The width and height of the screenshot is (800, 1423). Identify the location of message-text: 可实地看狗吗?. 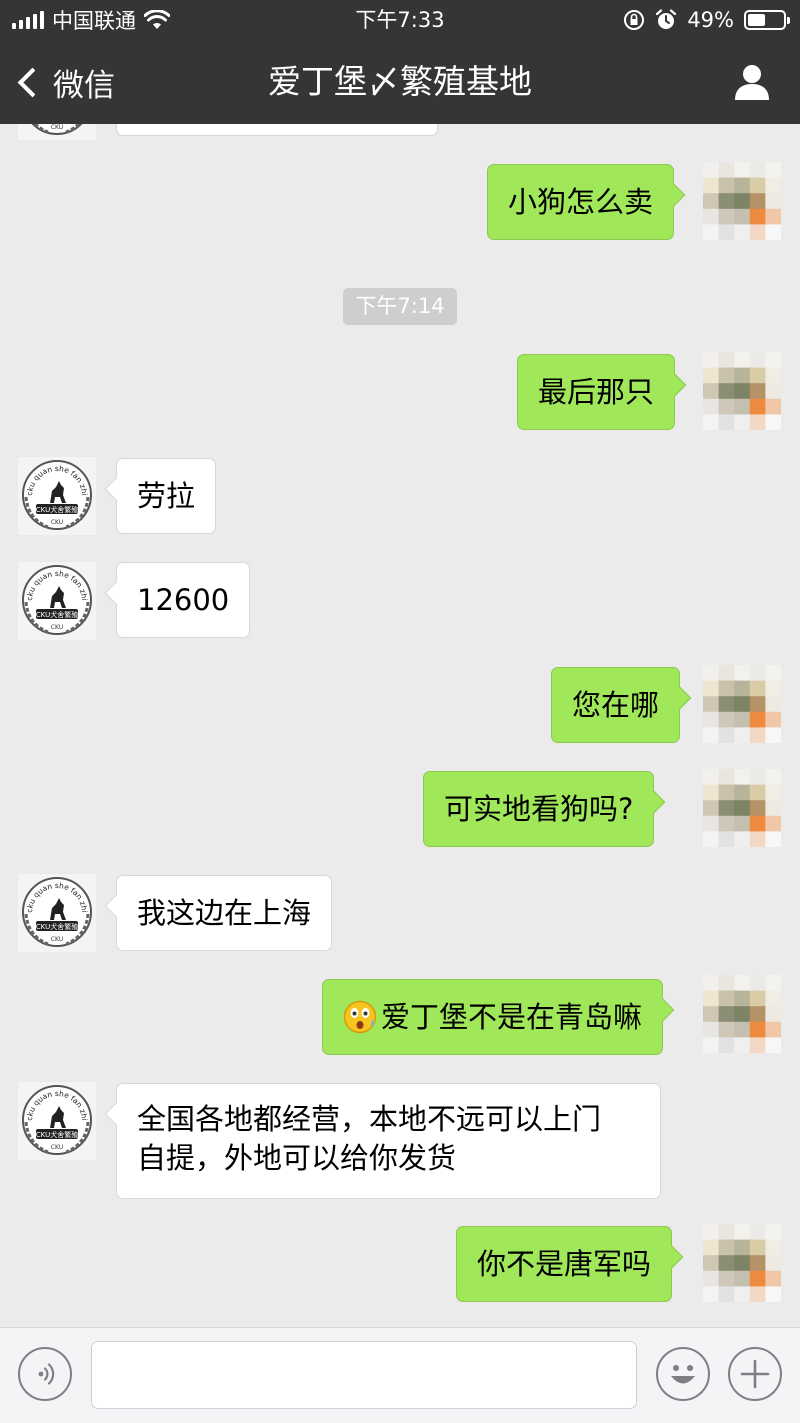
(539, 808).